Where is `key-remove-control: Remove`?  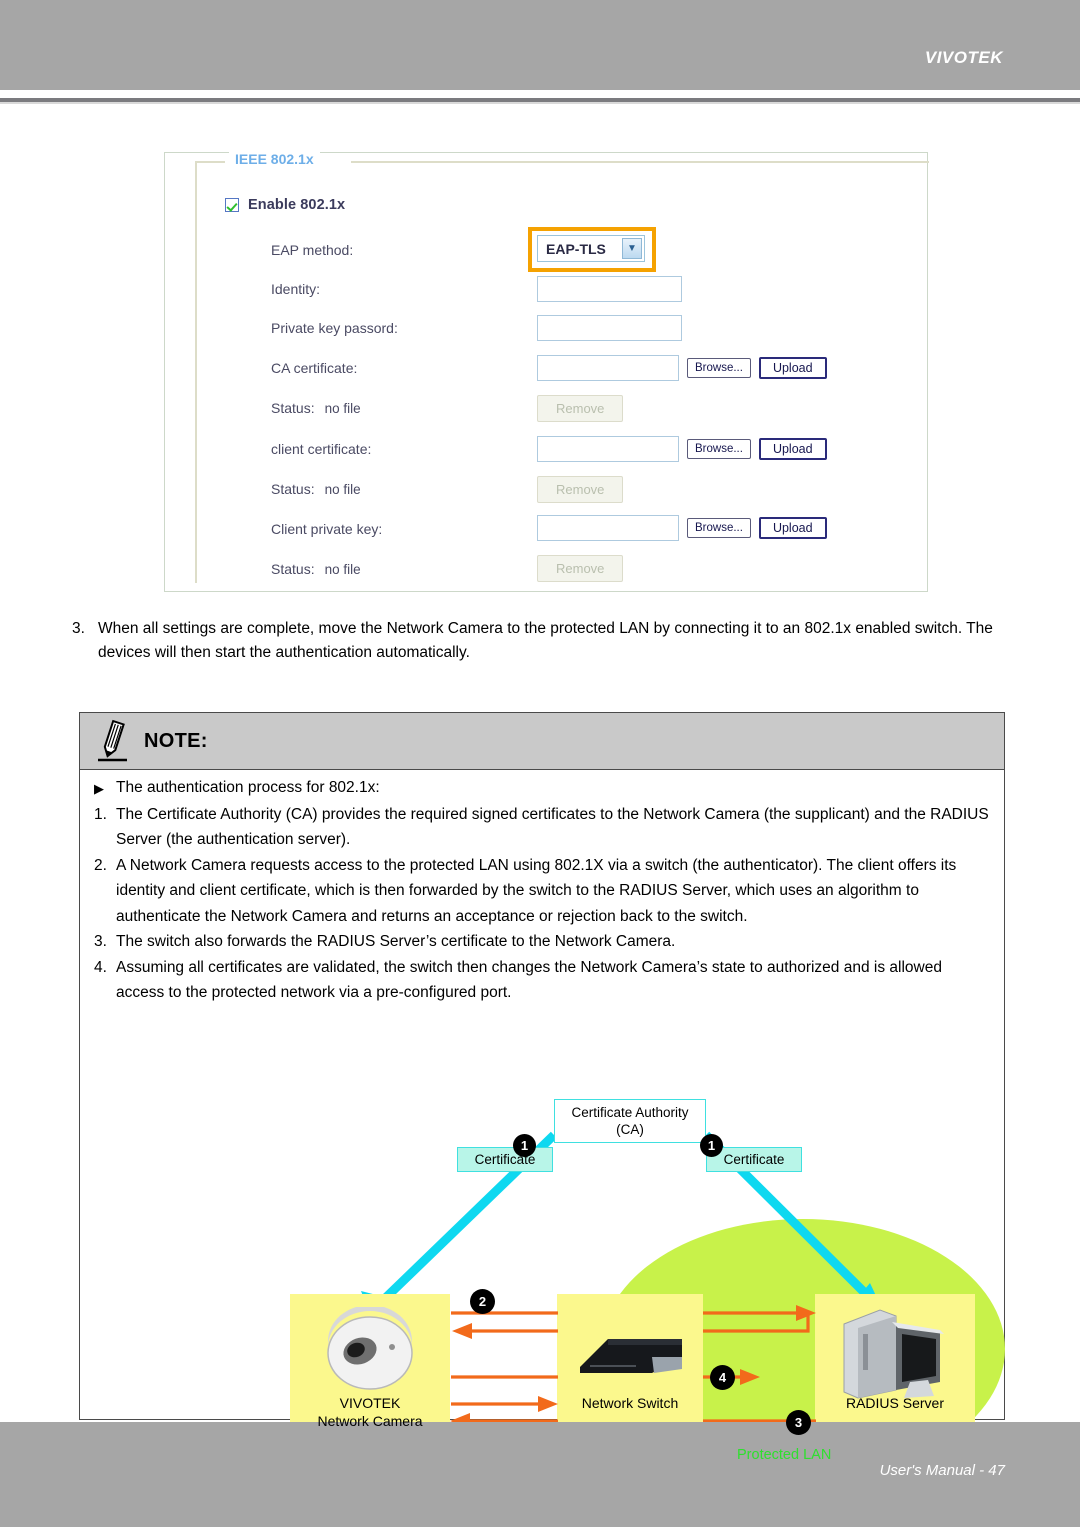 key-remove-control: Remove is located at coordinates (580, 568).